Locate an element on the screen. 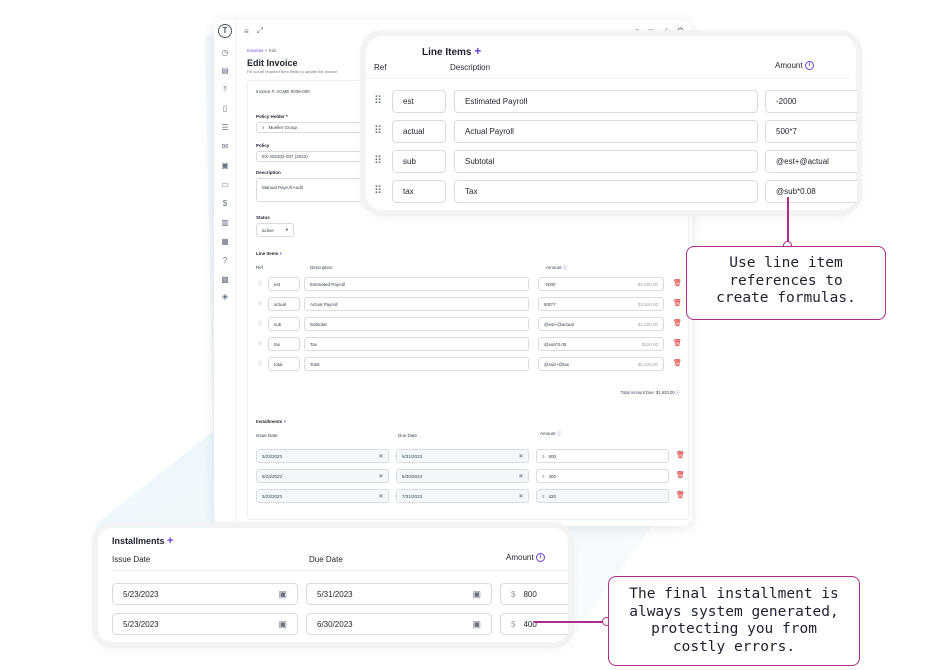 This screenshot has width=950, height=670. expand-icon: ⤢ is located at coordinates (260, 31).